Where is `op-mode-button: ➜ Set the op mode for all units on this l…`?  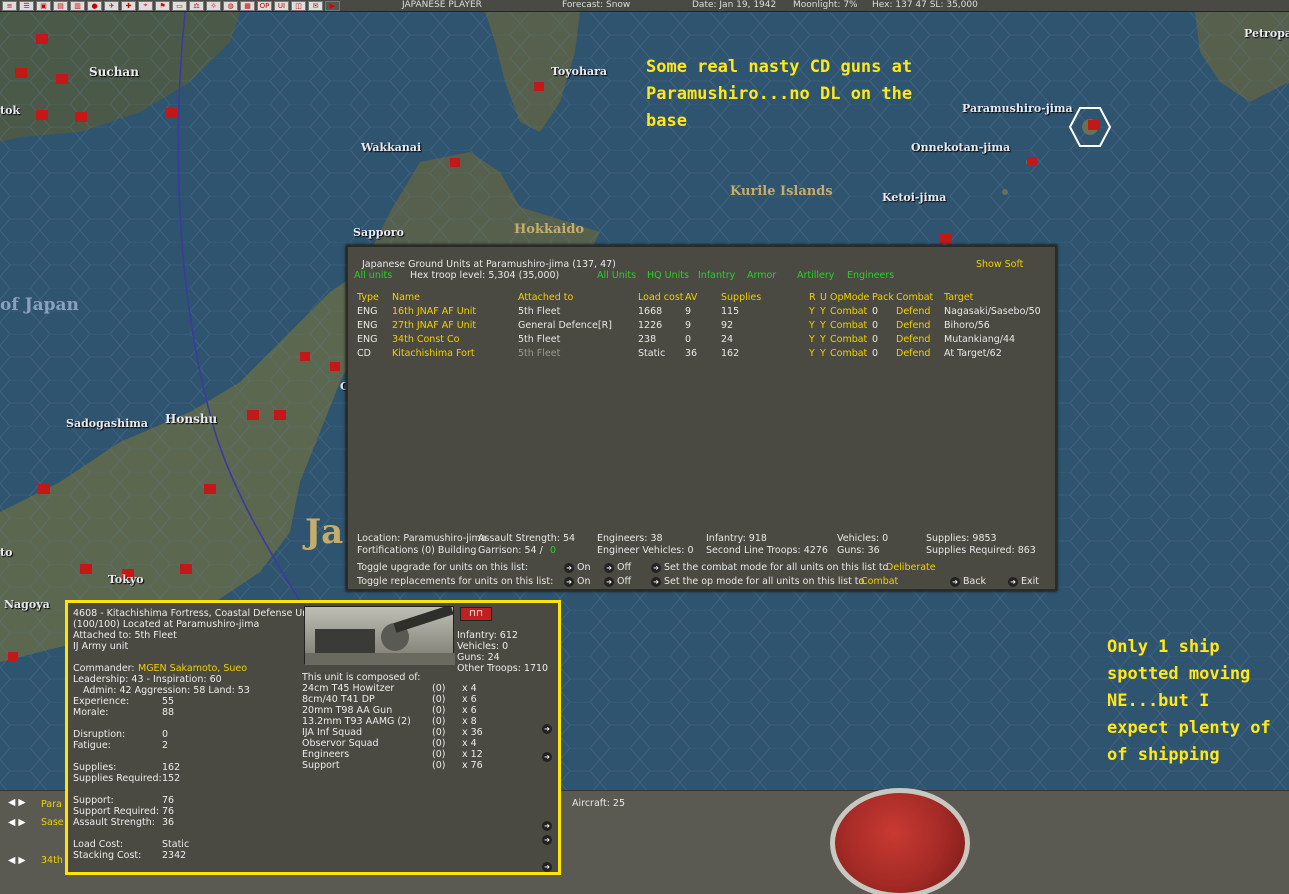
op-mode-button: ➜ Set the op mode for all units on this l… is located at coordinates (757, 581).